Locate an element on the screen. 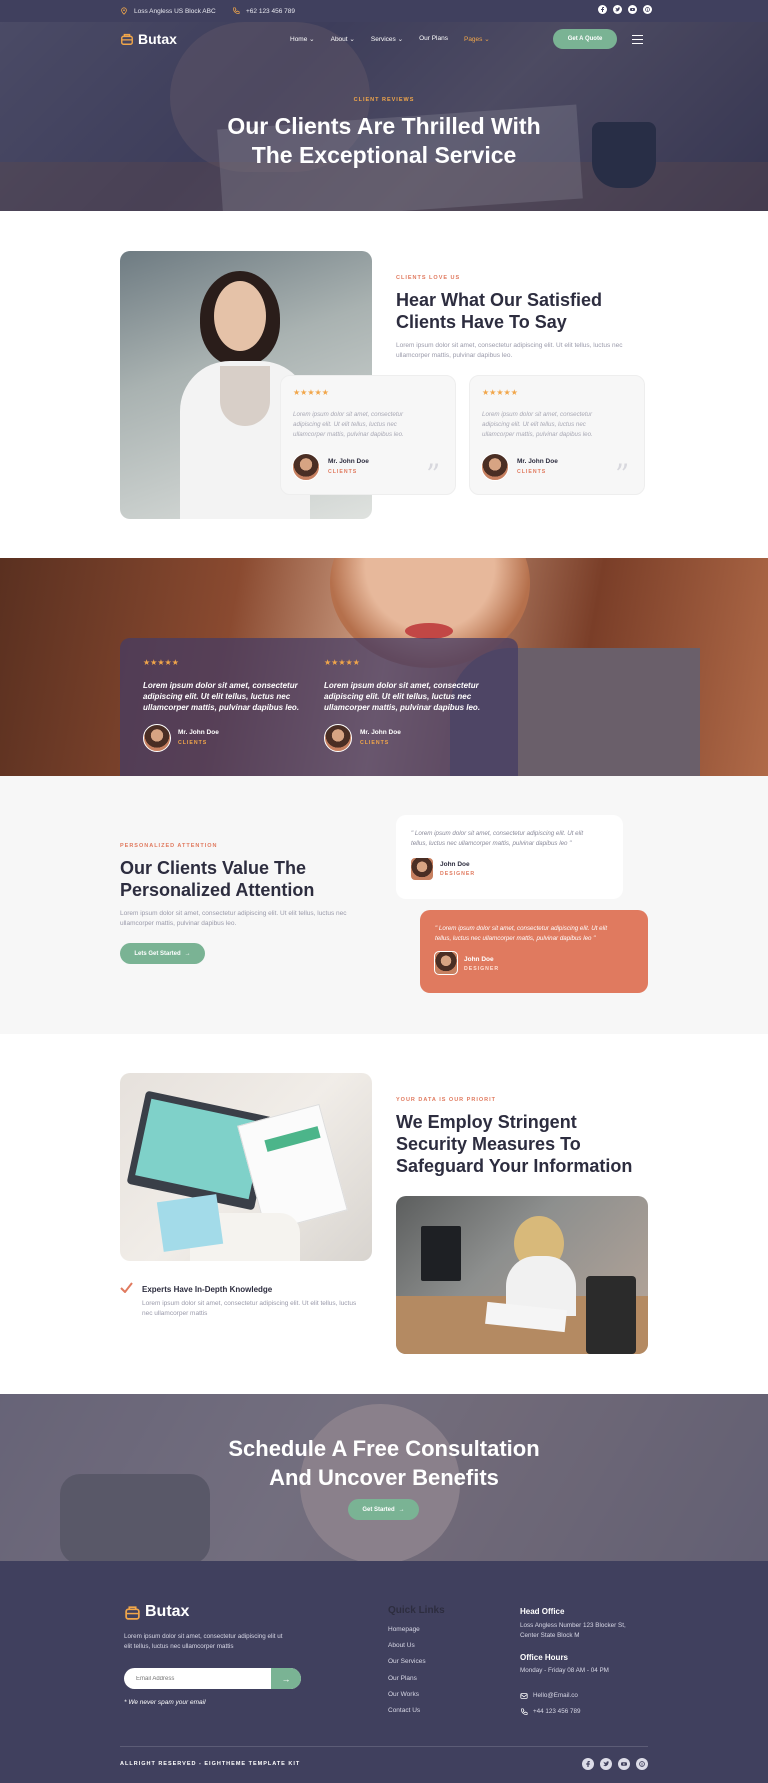 The height and width of the screenshot is (1783, 768). brand-logo: Butax is located at coordinates (148, 39).